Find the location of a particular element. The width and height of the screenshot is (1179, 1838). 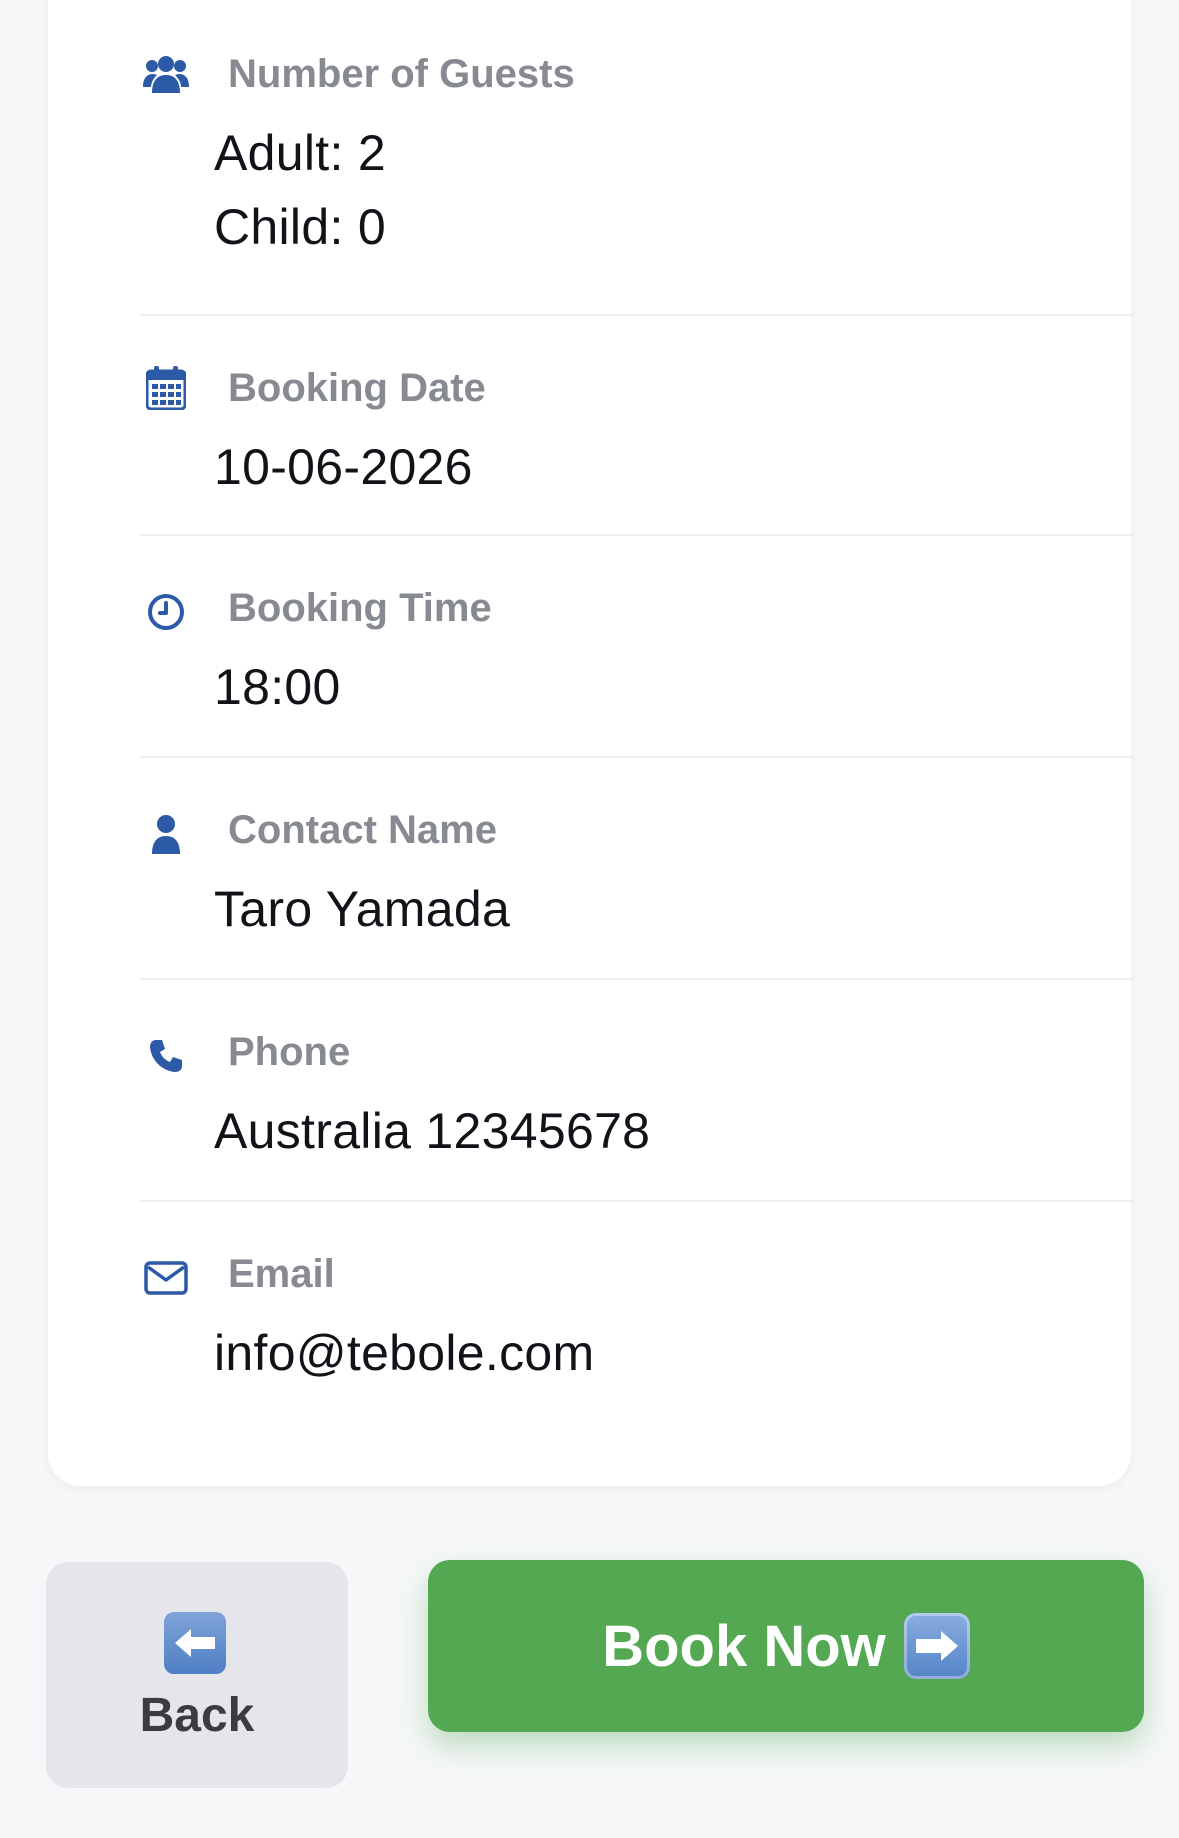

left-arrow-emoji-icon is located at coordinates (195, 1643).